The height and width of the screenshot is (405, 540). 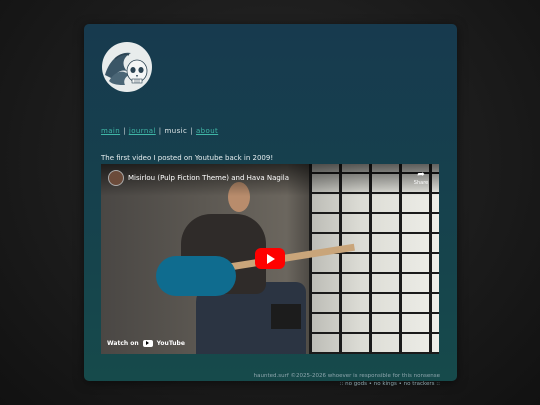 I want to click on main-nav: main | journal | music | about, so click(x=159, y=131).